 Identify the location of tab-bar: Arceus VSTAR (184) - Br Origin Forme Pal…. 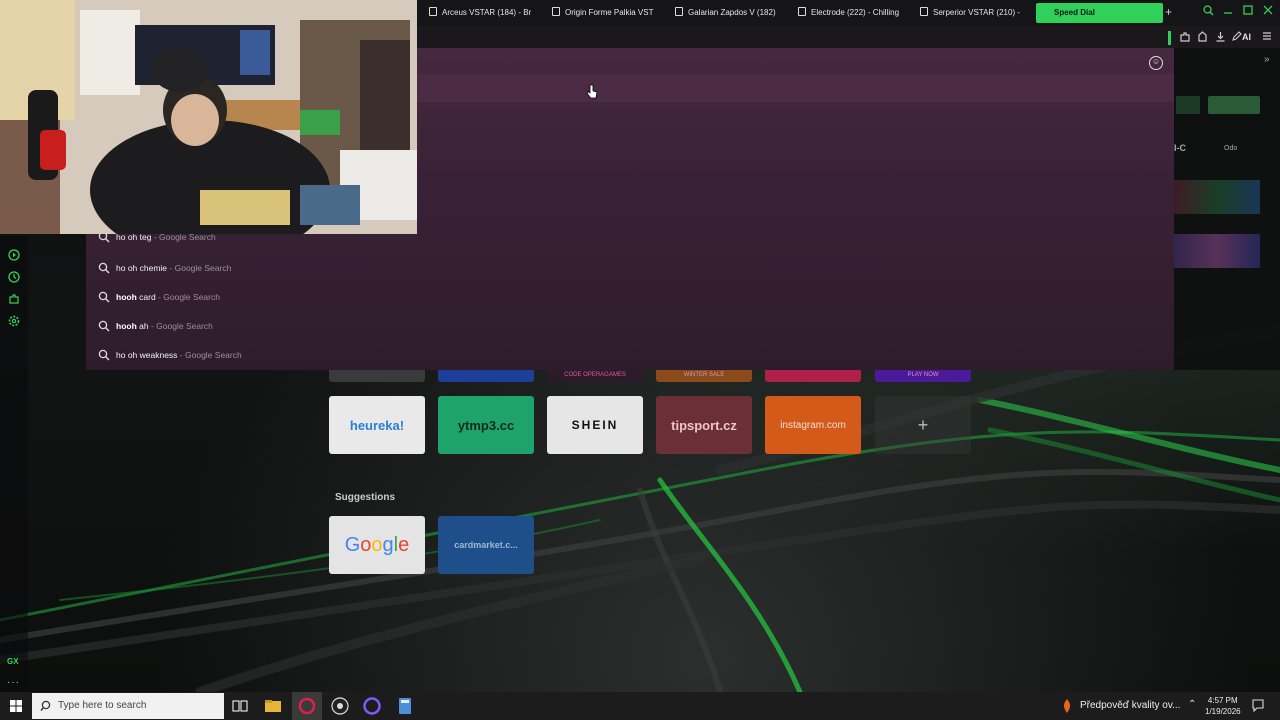
(848, 13).